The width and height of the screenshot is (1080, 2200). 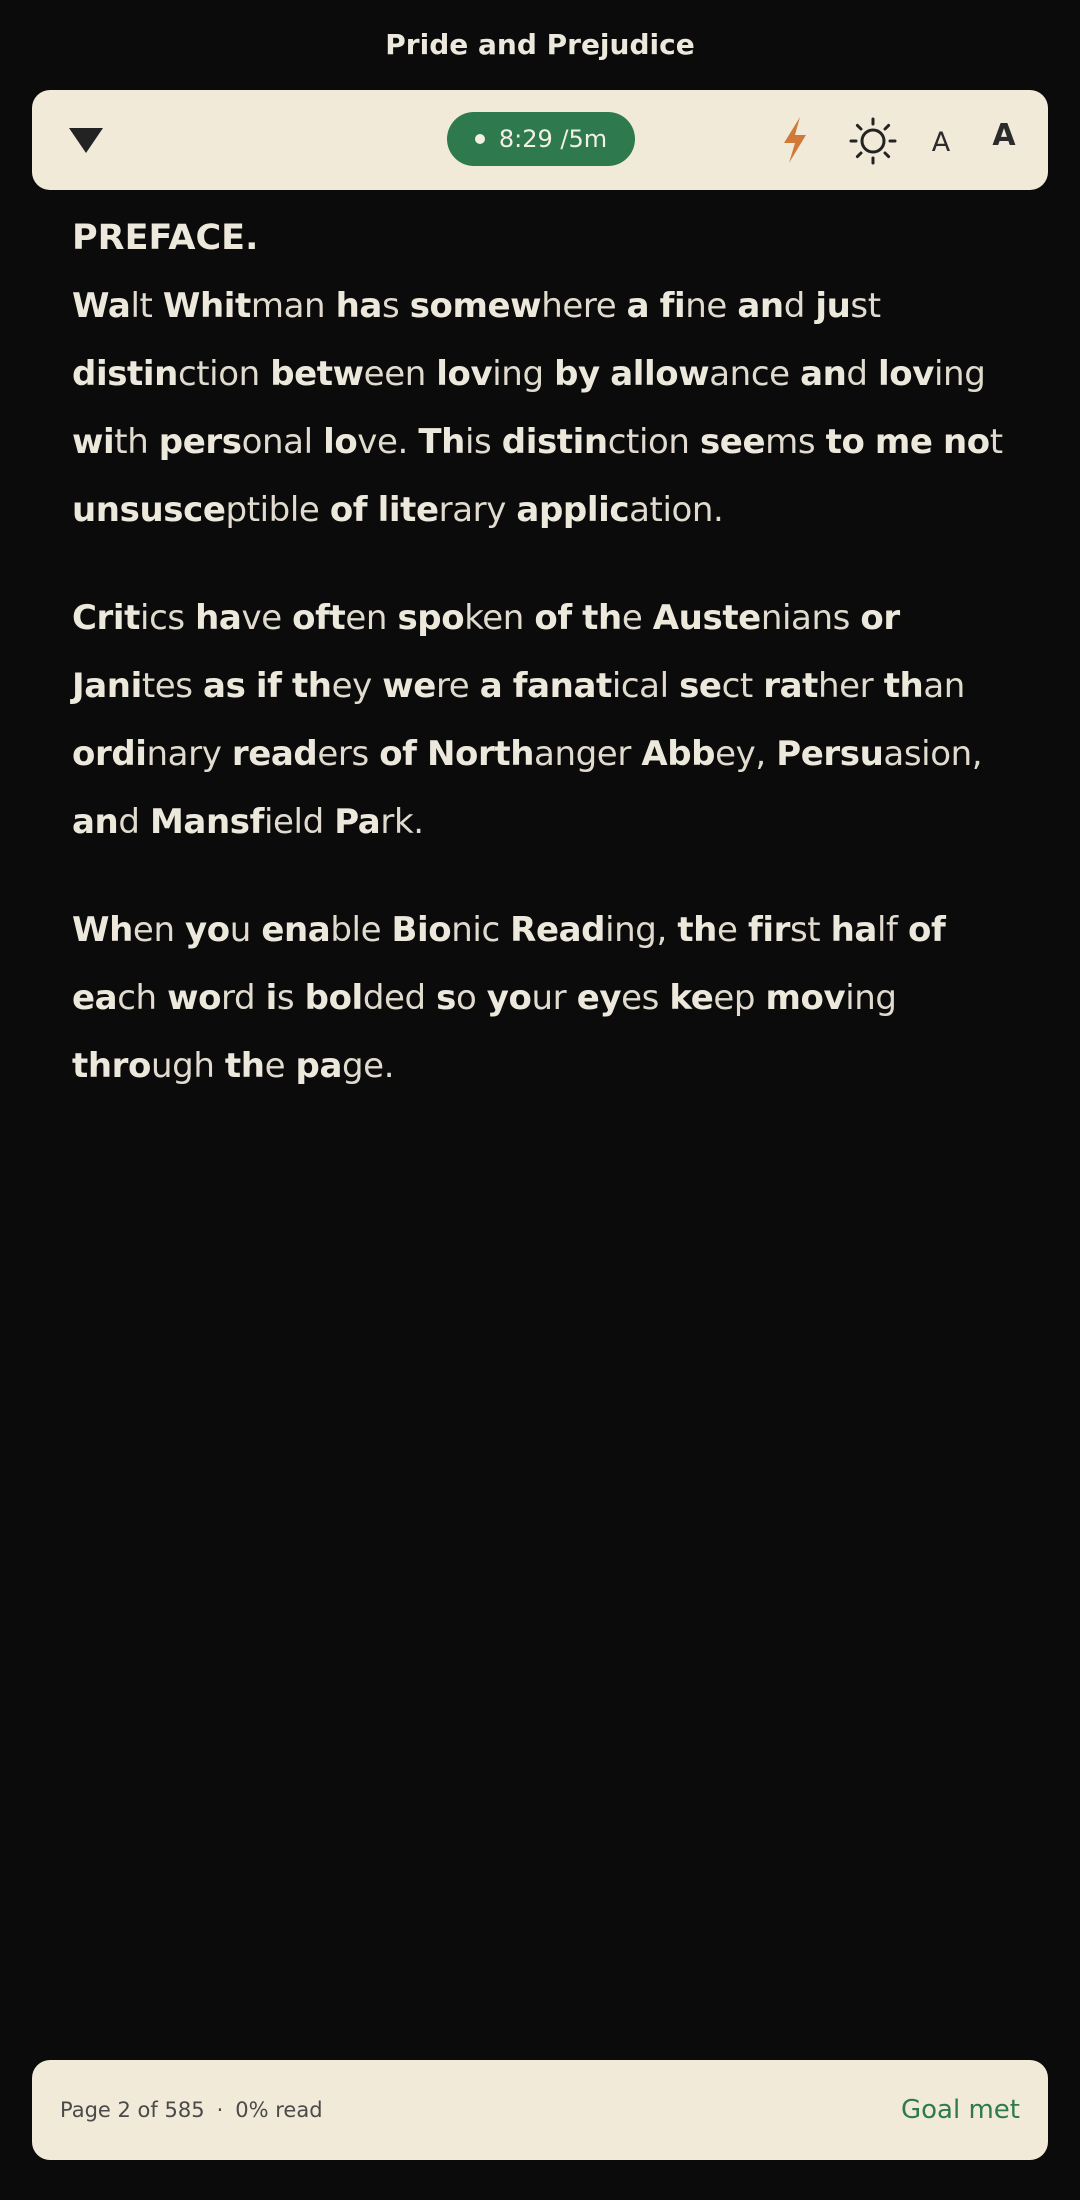 I want to click on word: have, so click(x=238, y=618).